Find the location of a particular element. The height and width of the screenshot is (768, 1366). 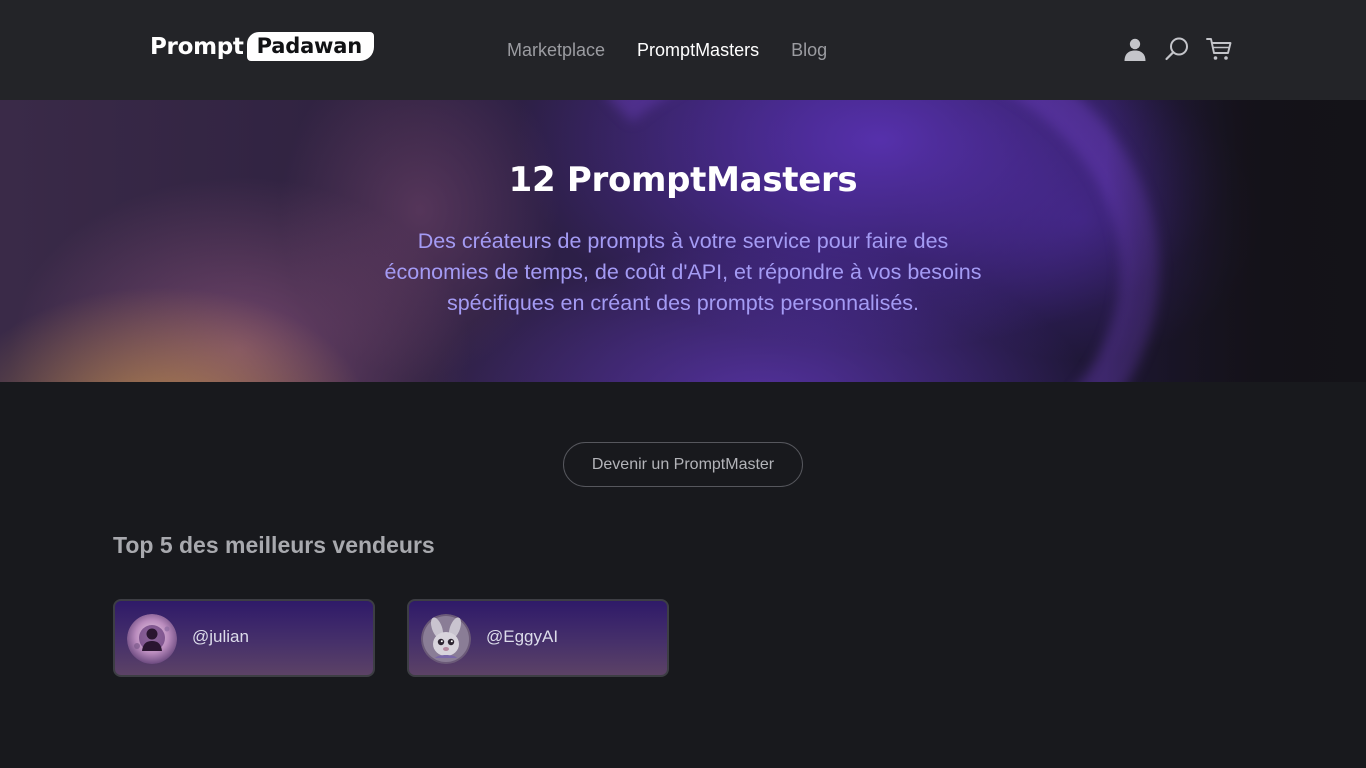

nav-link-promptmasters: PromptMasters is located at coordinates (698, 50).